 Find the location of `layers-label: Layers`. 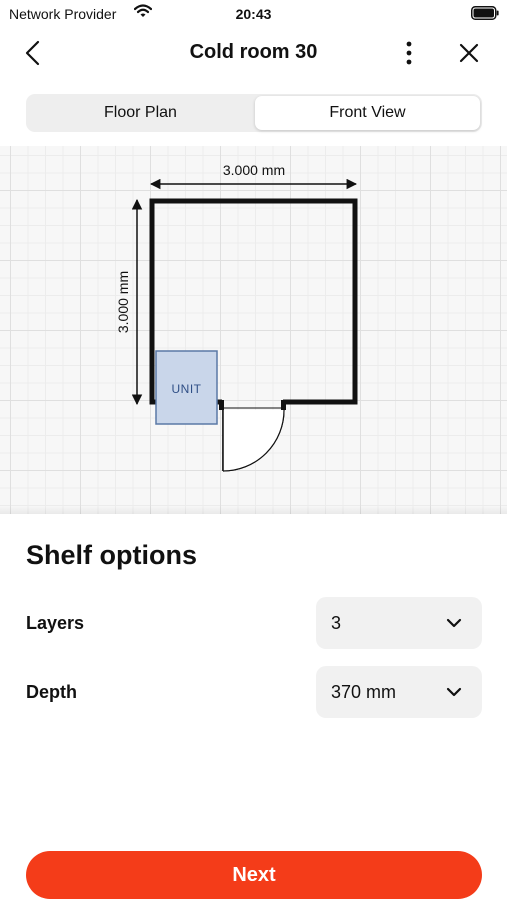

layers-label: Layers is located at coordinates (55, 623).